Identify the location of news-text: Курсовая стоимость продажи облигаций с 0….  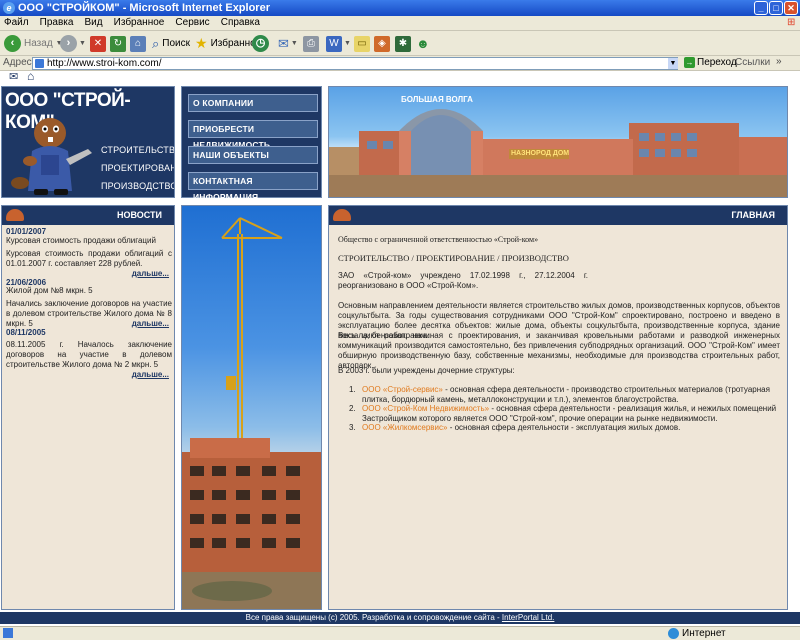
(89, 258).